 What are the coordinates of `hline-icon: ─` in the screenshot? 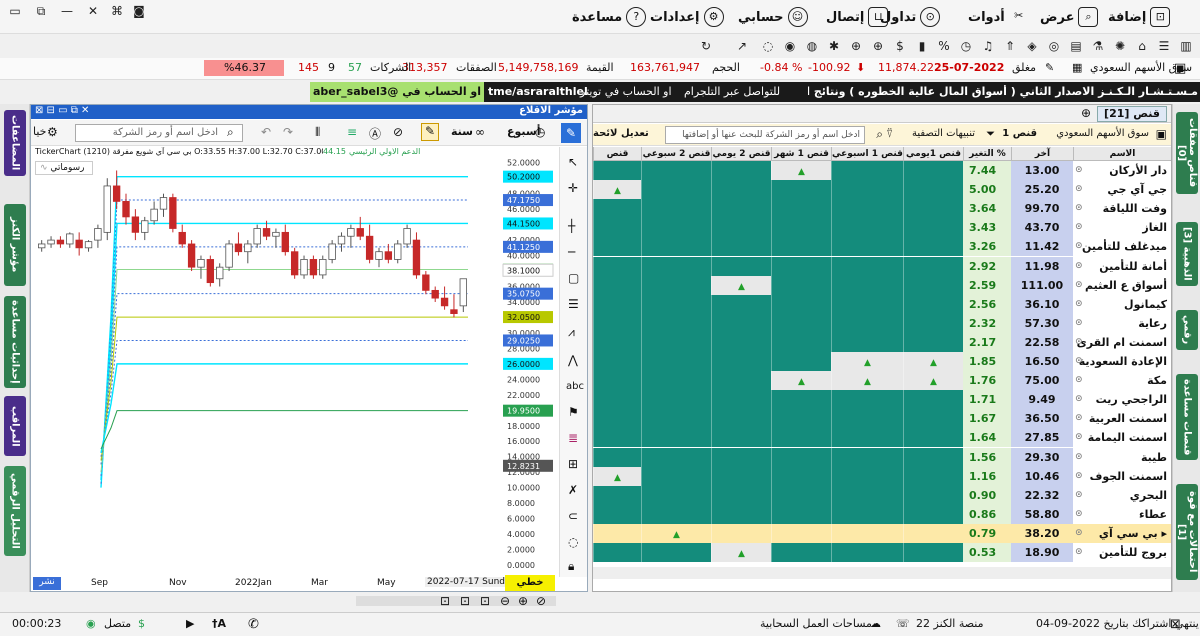 It's located at (571, 252).